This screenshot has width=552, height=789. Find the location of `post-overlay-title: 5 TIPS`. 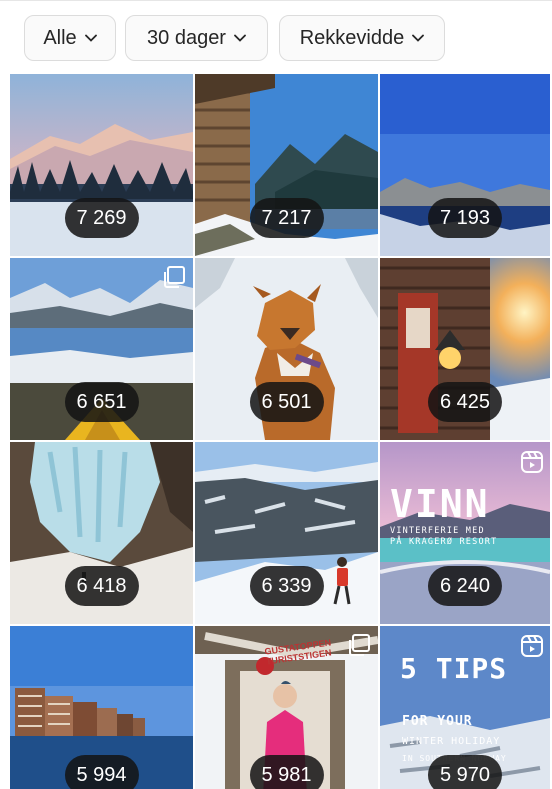

post-overlay-title: 5 TIPS is located at coordinates (454, 668).